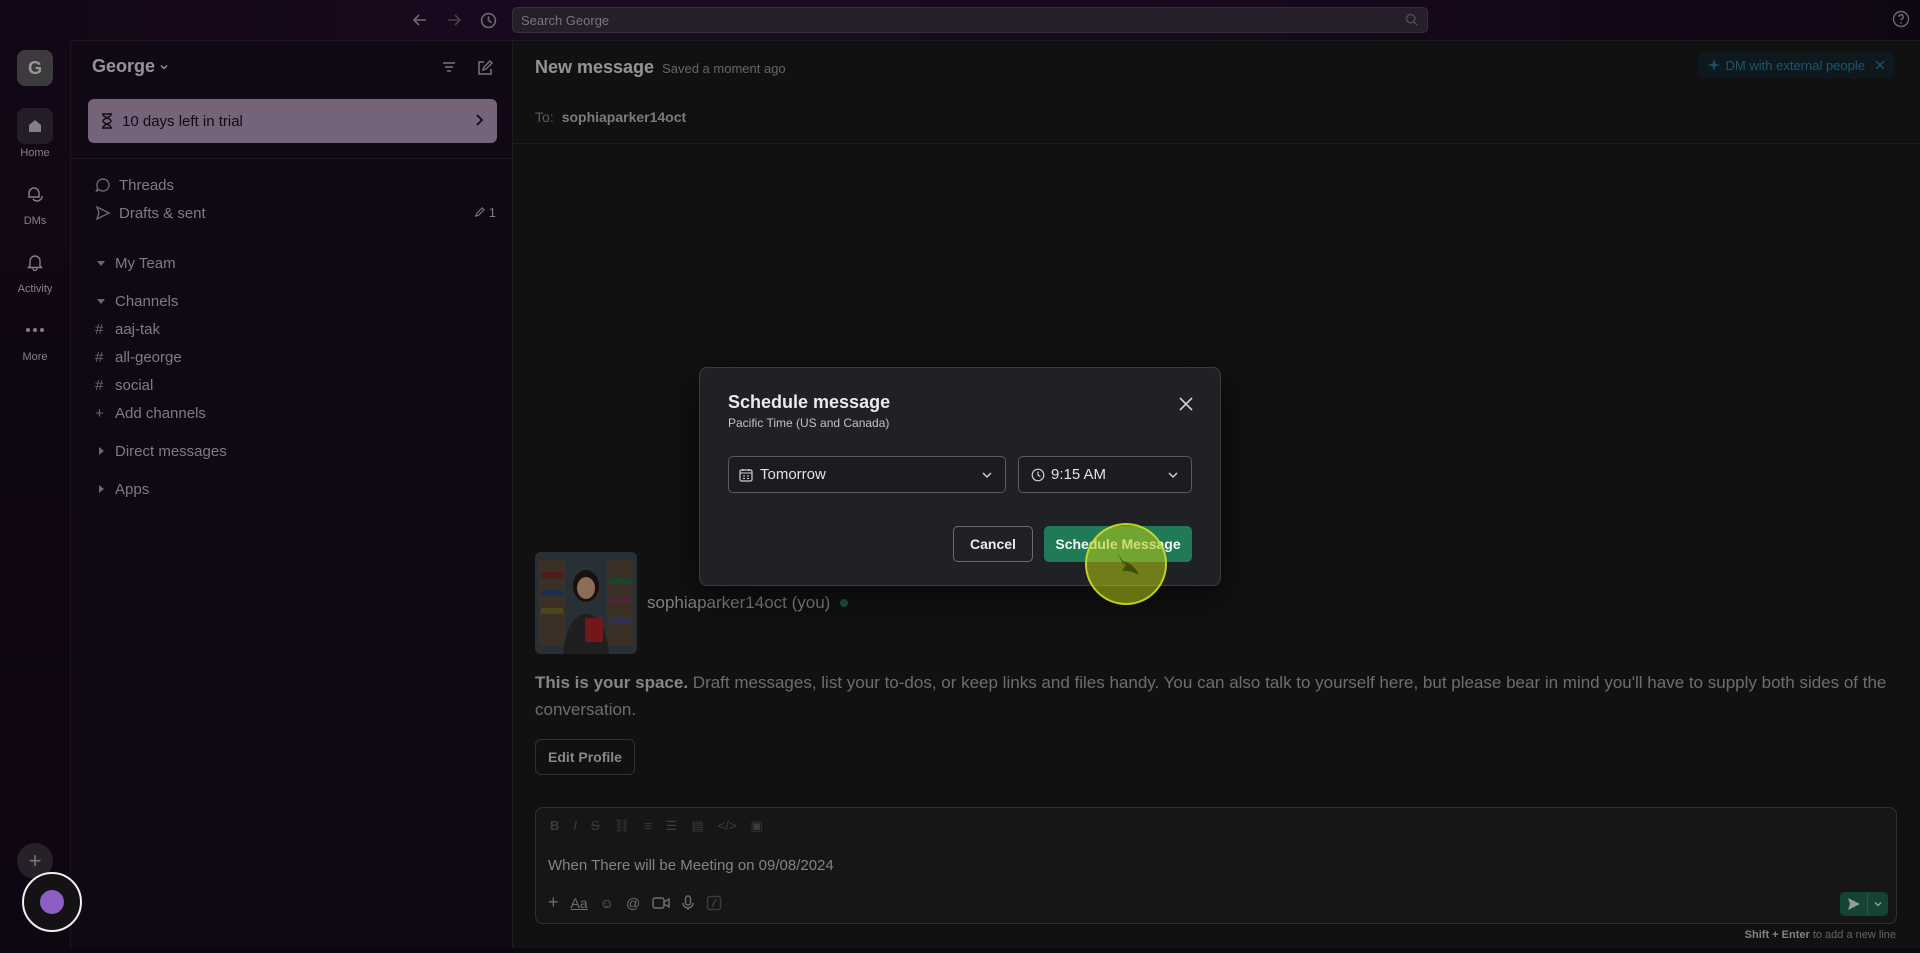 Image resolution: width=1920 pixels, height=953 pixels. Describe the element at coordinates (292, 158) in the screenshot. I see `sidebar-divider` at that location.